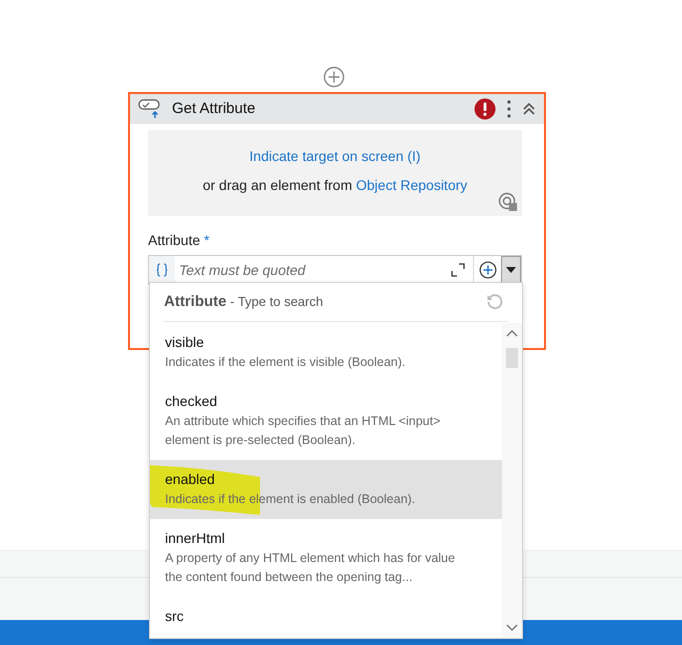 The image size is (682, 645). Describe the element at coordinates (529, 109) in the screenshot. I see `collapse-icon` at that location.